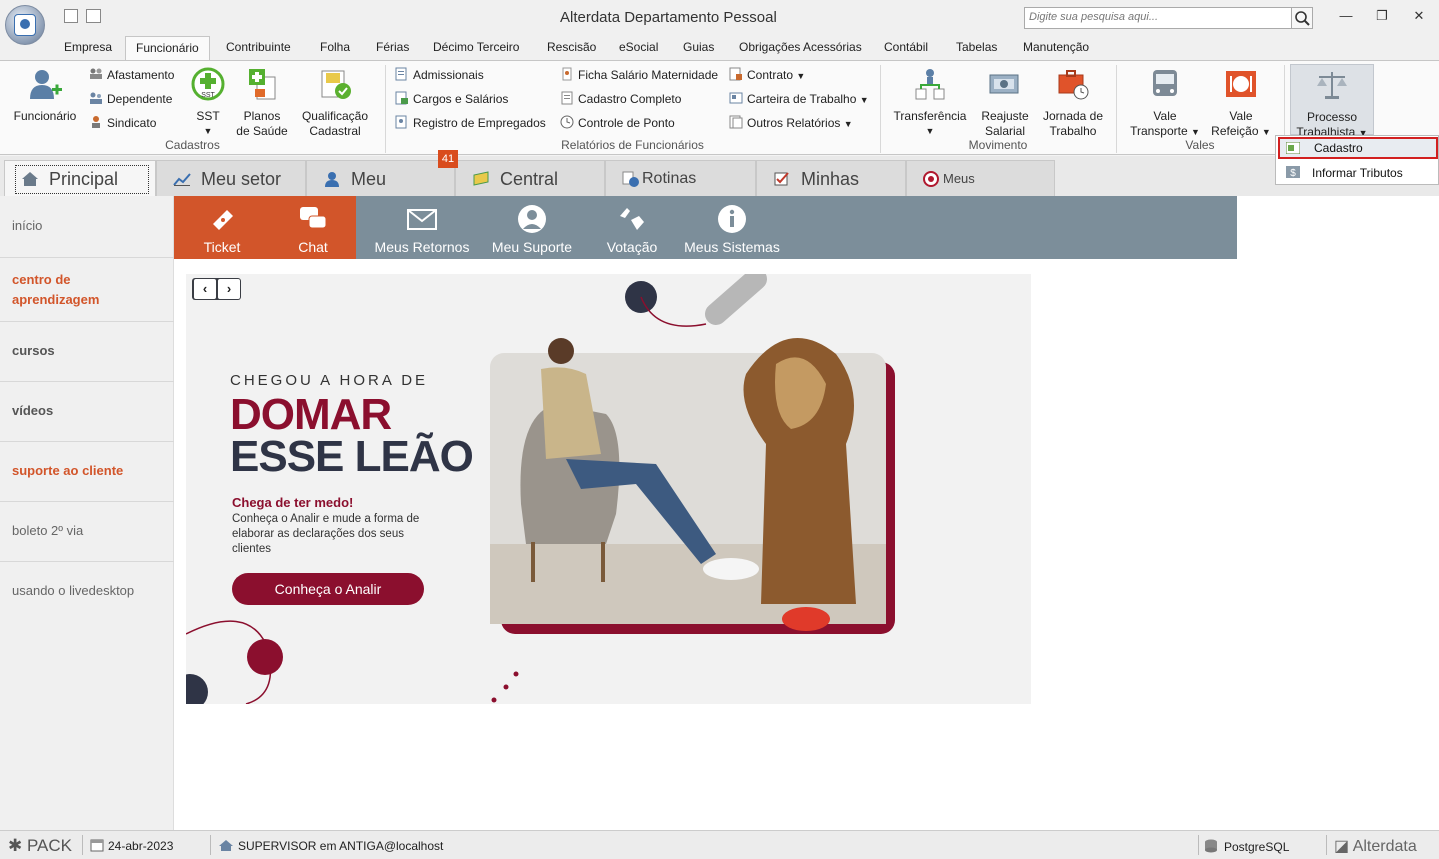 The image size is (1439, 859). What do you see at coordinates (229, 289) in the screenshot?
I see `carousel-next-button: ›` at bounding box center [229, 289].